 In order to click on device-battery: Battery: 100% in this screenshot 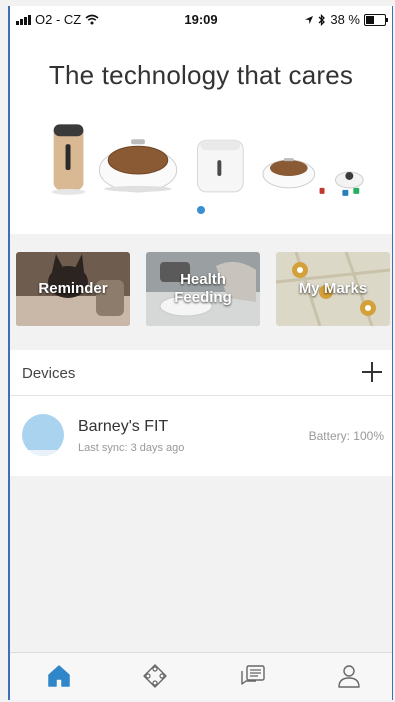, I will do `click(346, 436)`.